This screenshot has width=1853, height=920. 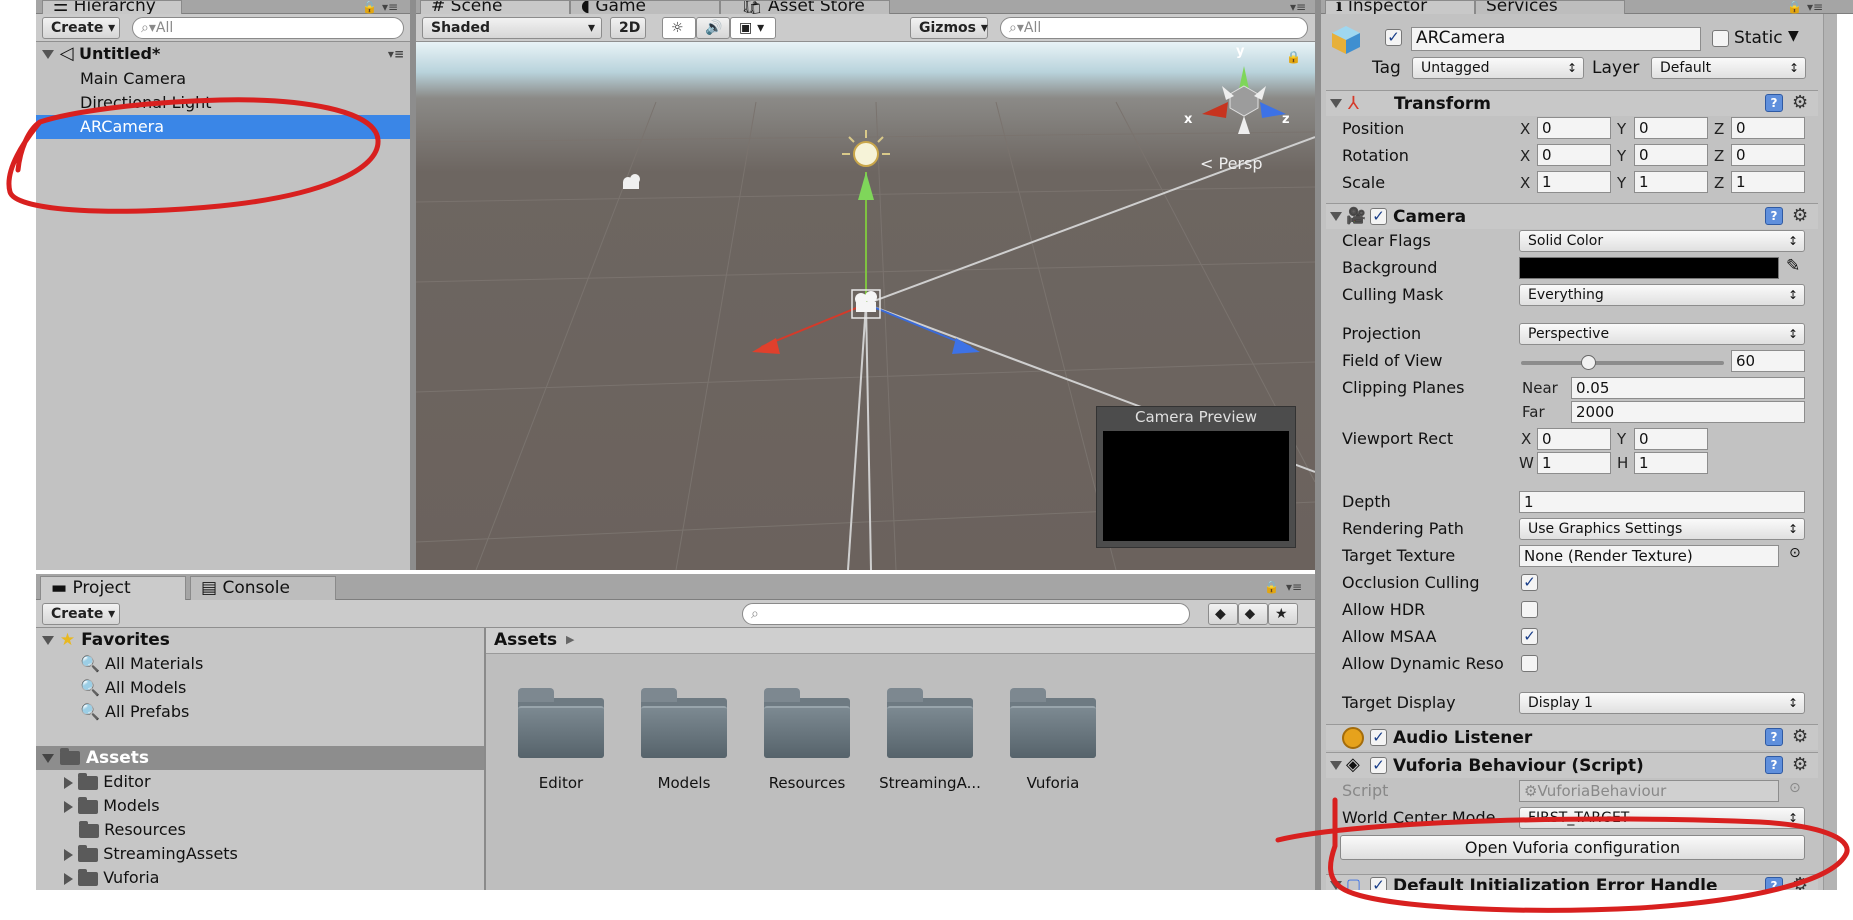 What do you see at coordinates (260, 830) in the screenshot?
I see `asset-tree-item: Resources` at bounding box center [260, 830].